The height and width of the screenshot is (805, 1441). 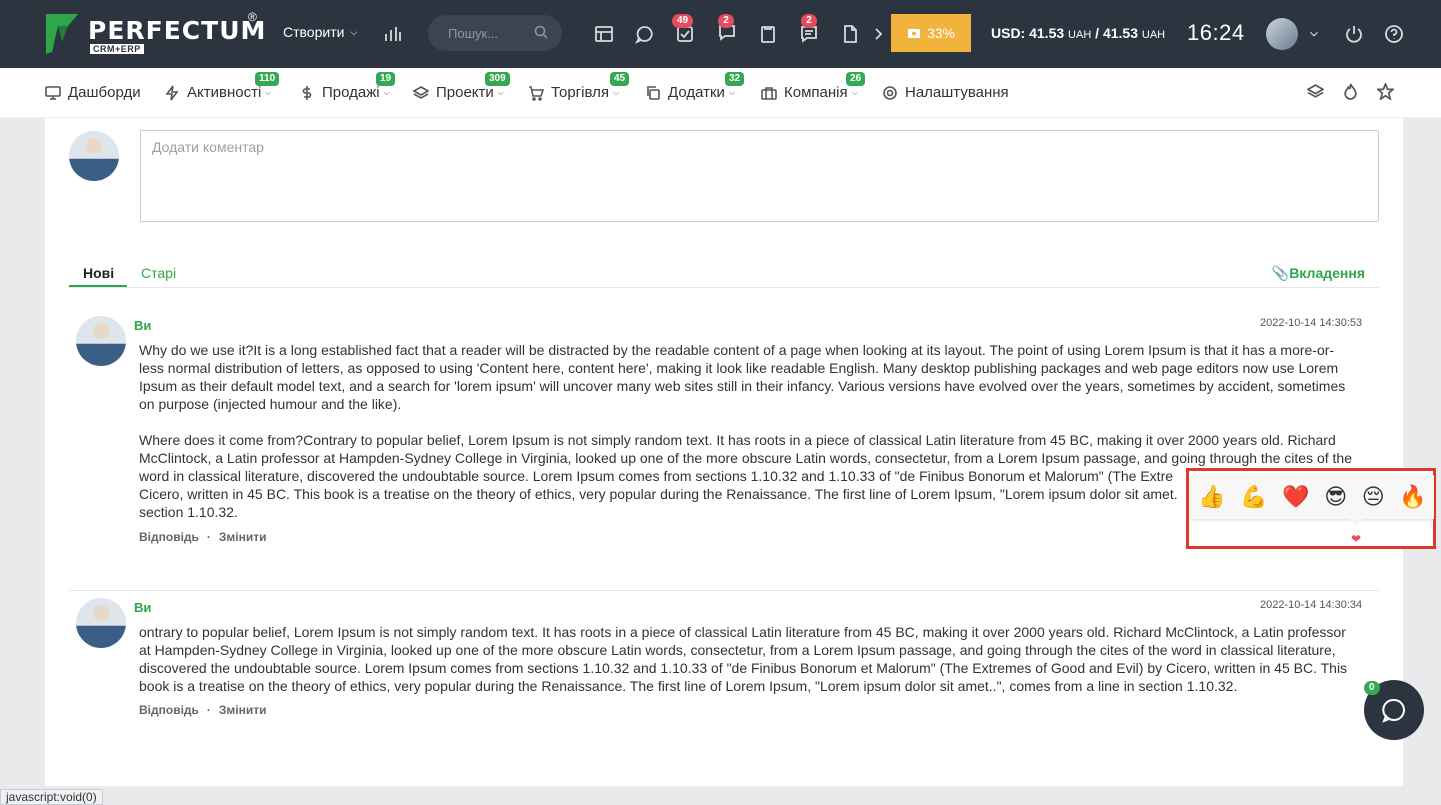 I want to click on comment-input, so click(x=759, y=176).